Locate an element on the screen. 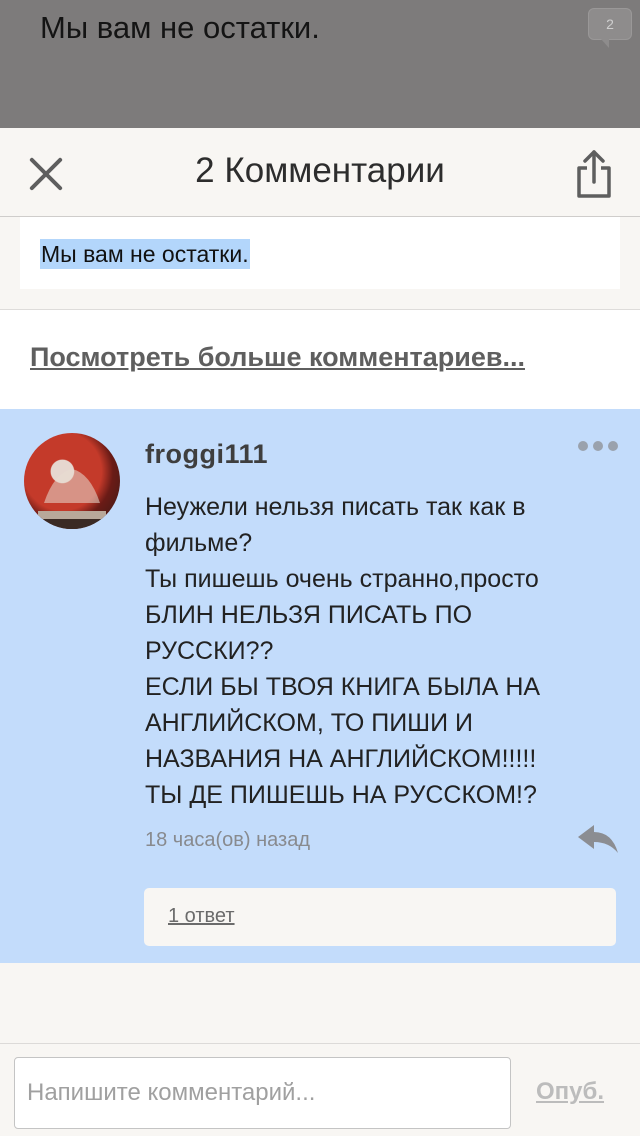 This screenshot has width=640, height=1136. replies-button: 1 ответ is located at coordinates (380, 917).